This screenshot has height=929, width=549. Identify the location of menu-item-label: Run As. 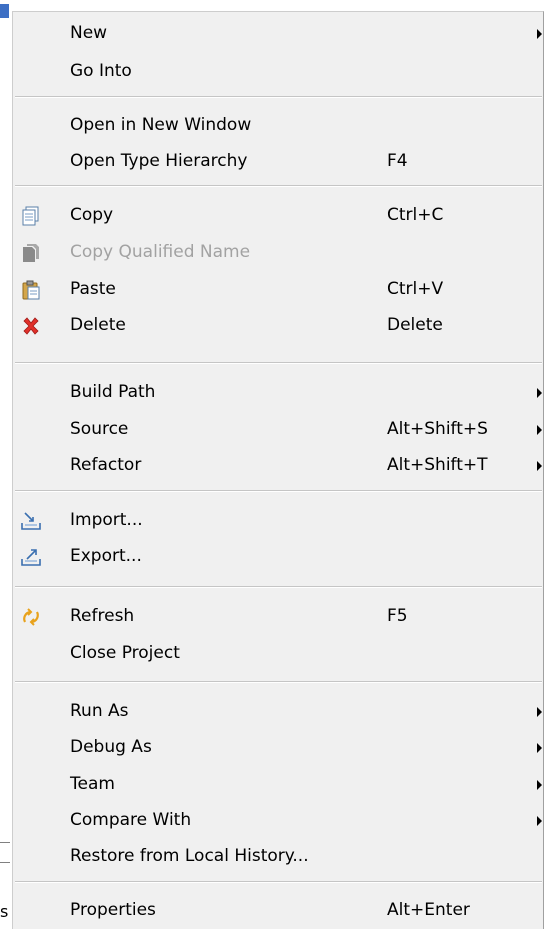
(99, 711).